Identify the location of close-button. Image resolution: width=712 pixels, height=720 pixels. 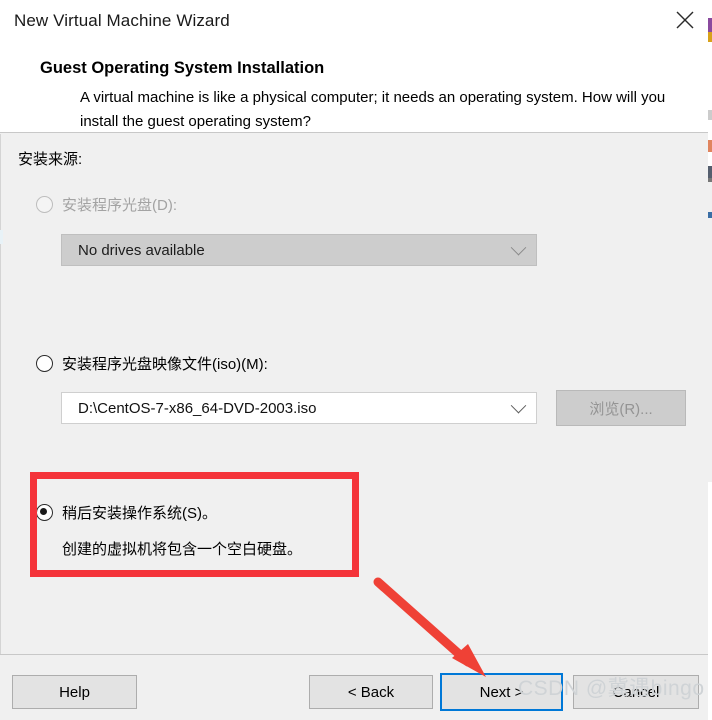
(685, 20).